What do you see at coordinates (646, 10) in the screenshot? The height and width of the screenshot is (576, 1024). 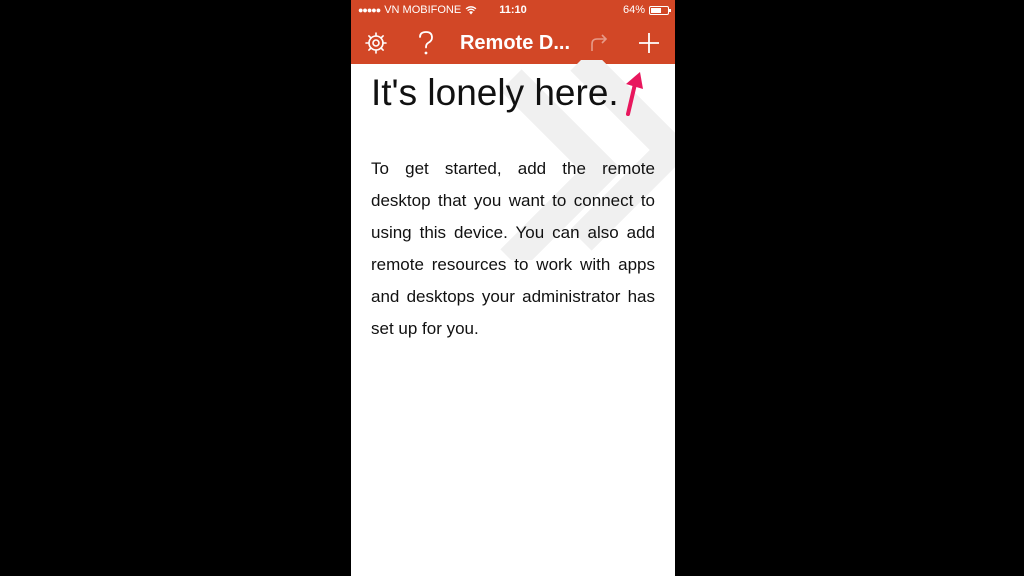 I see `battery-group: 64%` at bounding box center [646, 10].